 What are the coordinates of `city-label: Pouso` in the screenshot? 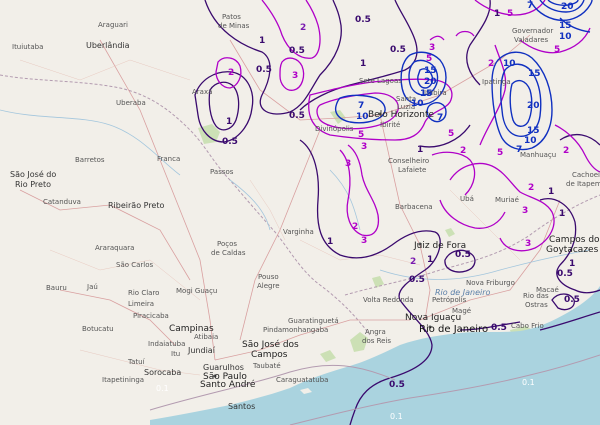 It's located at (268, 277).